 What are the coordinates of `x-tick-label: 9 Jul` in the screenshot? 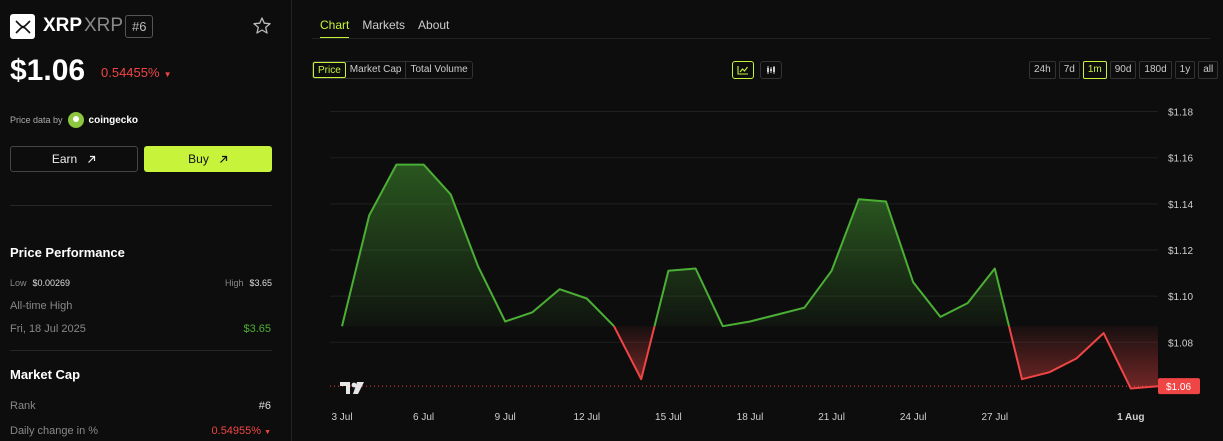 It's located at (505, 417).